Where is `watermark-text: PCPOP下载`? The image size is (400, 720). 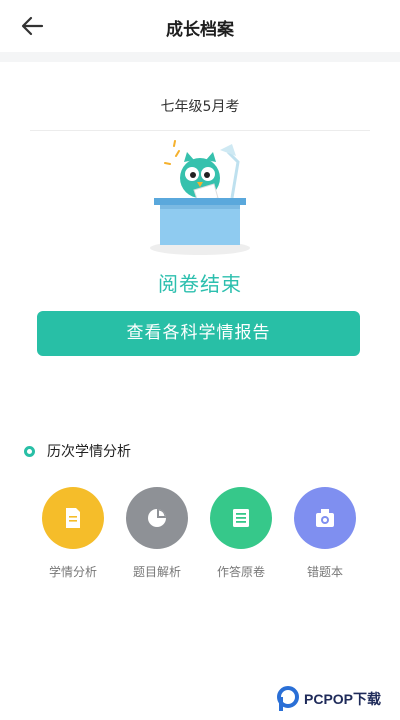 watermark-text: PCPOP下载 is located at coordinates (343, 699).